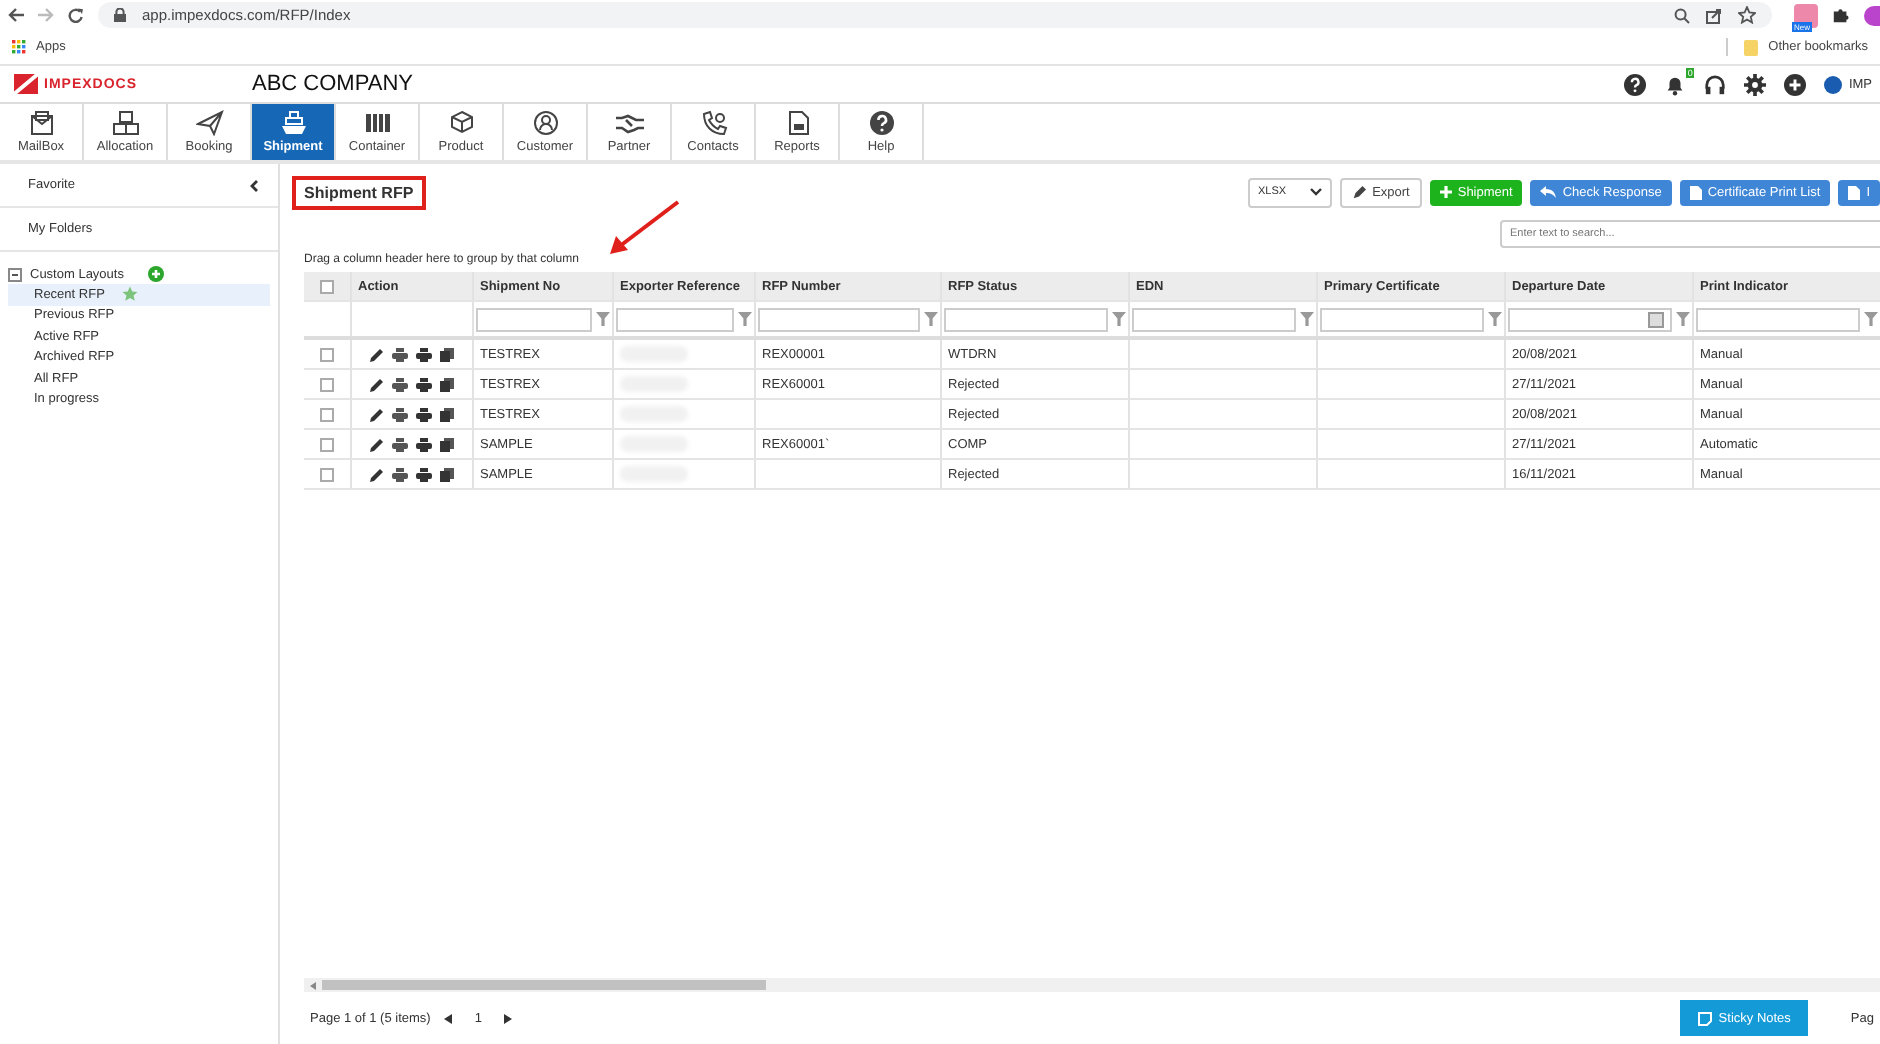 Image resolution: width=1880 pixels, height=1044 pixels. What do you see at coordinates (1751, 47) in the screenshot?
I see `folder-icon` at bounding box center [1751, 47].